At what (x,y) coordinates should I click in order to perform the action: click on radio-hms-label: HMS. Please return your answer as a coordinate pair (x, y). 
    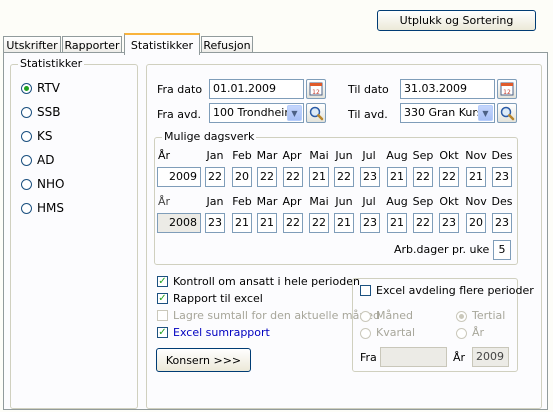
    Looking at the image, I should click on (50, 208).